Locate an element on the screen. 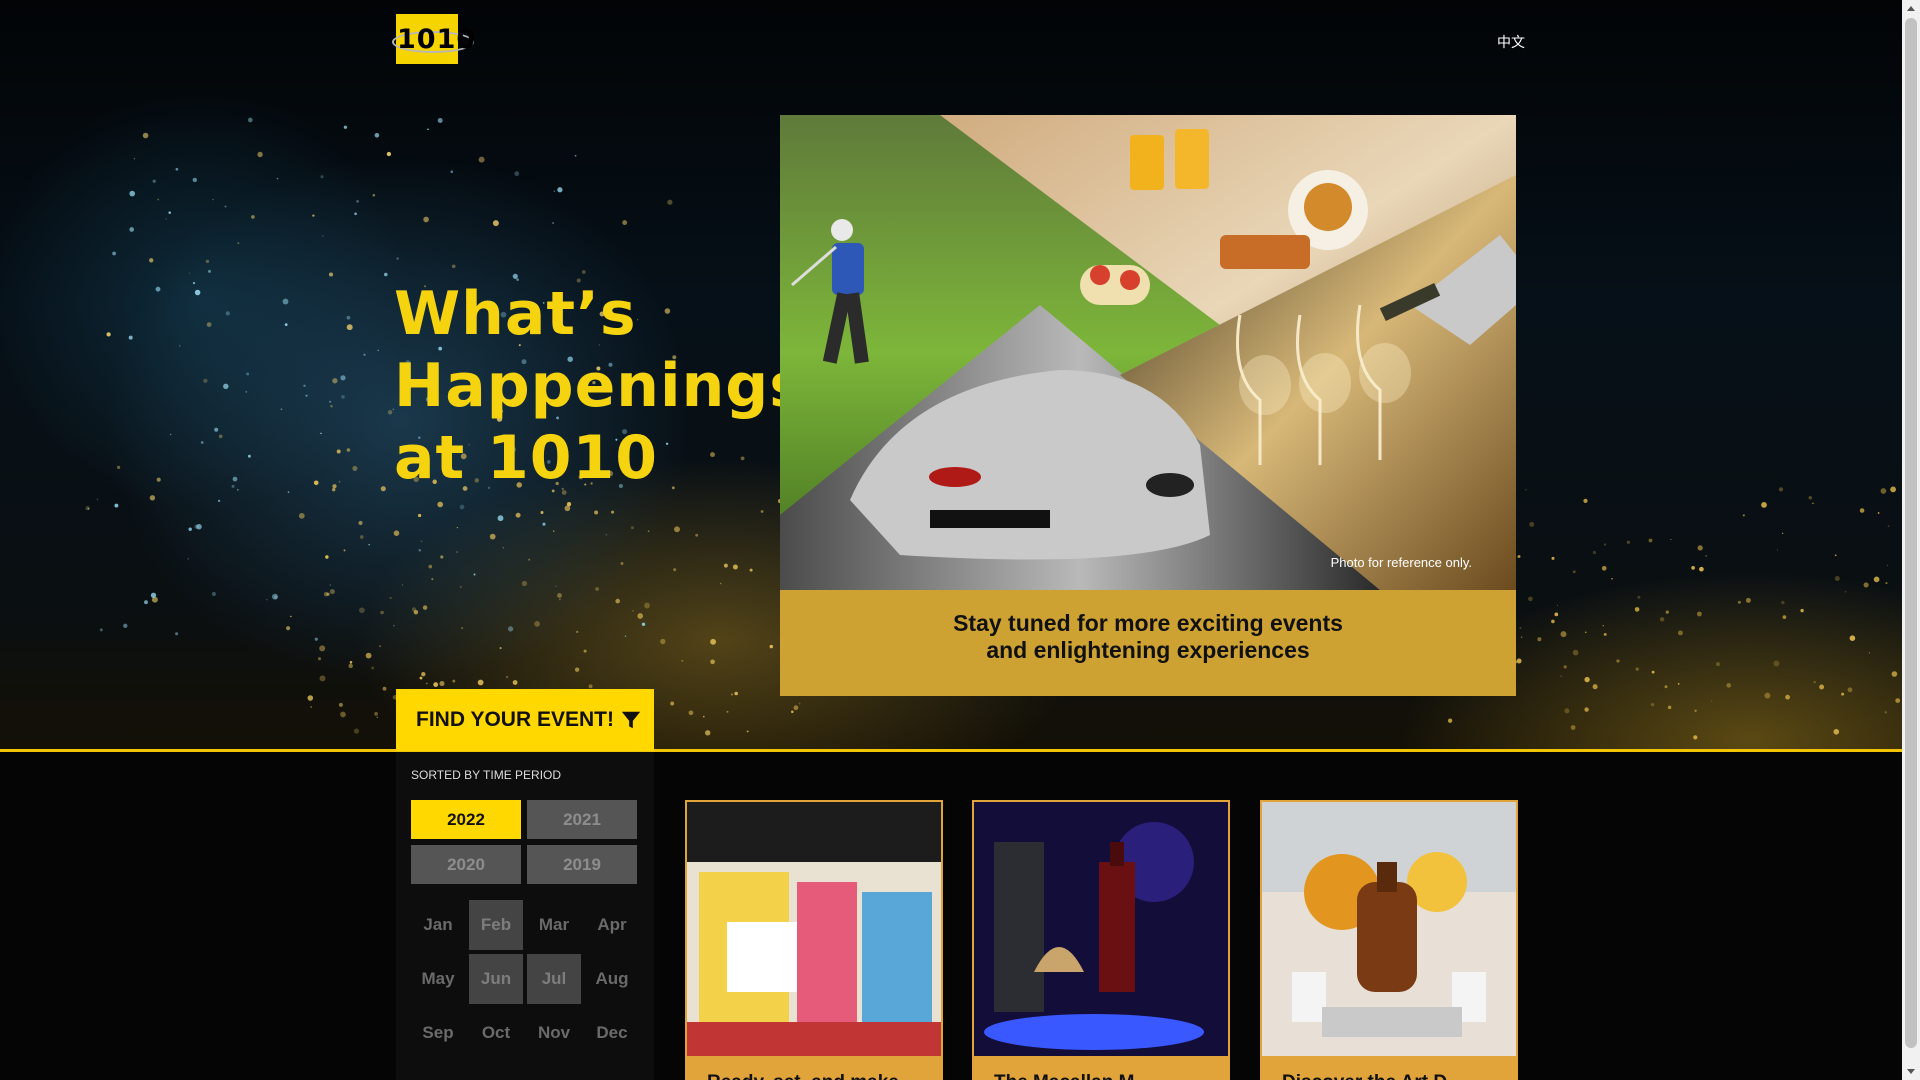  year-option-2019: 2019 is located at coordinates (582, 864).